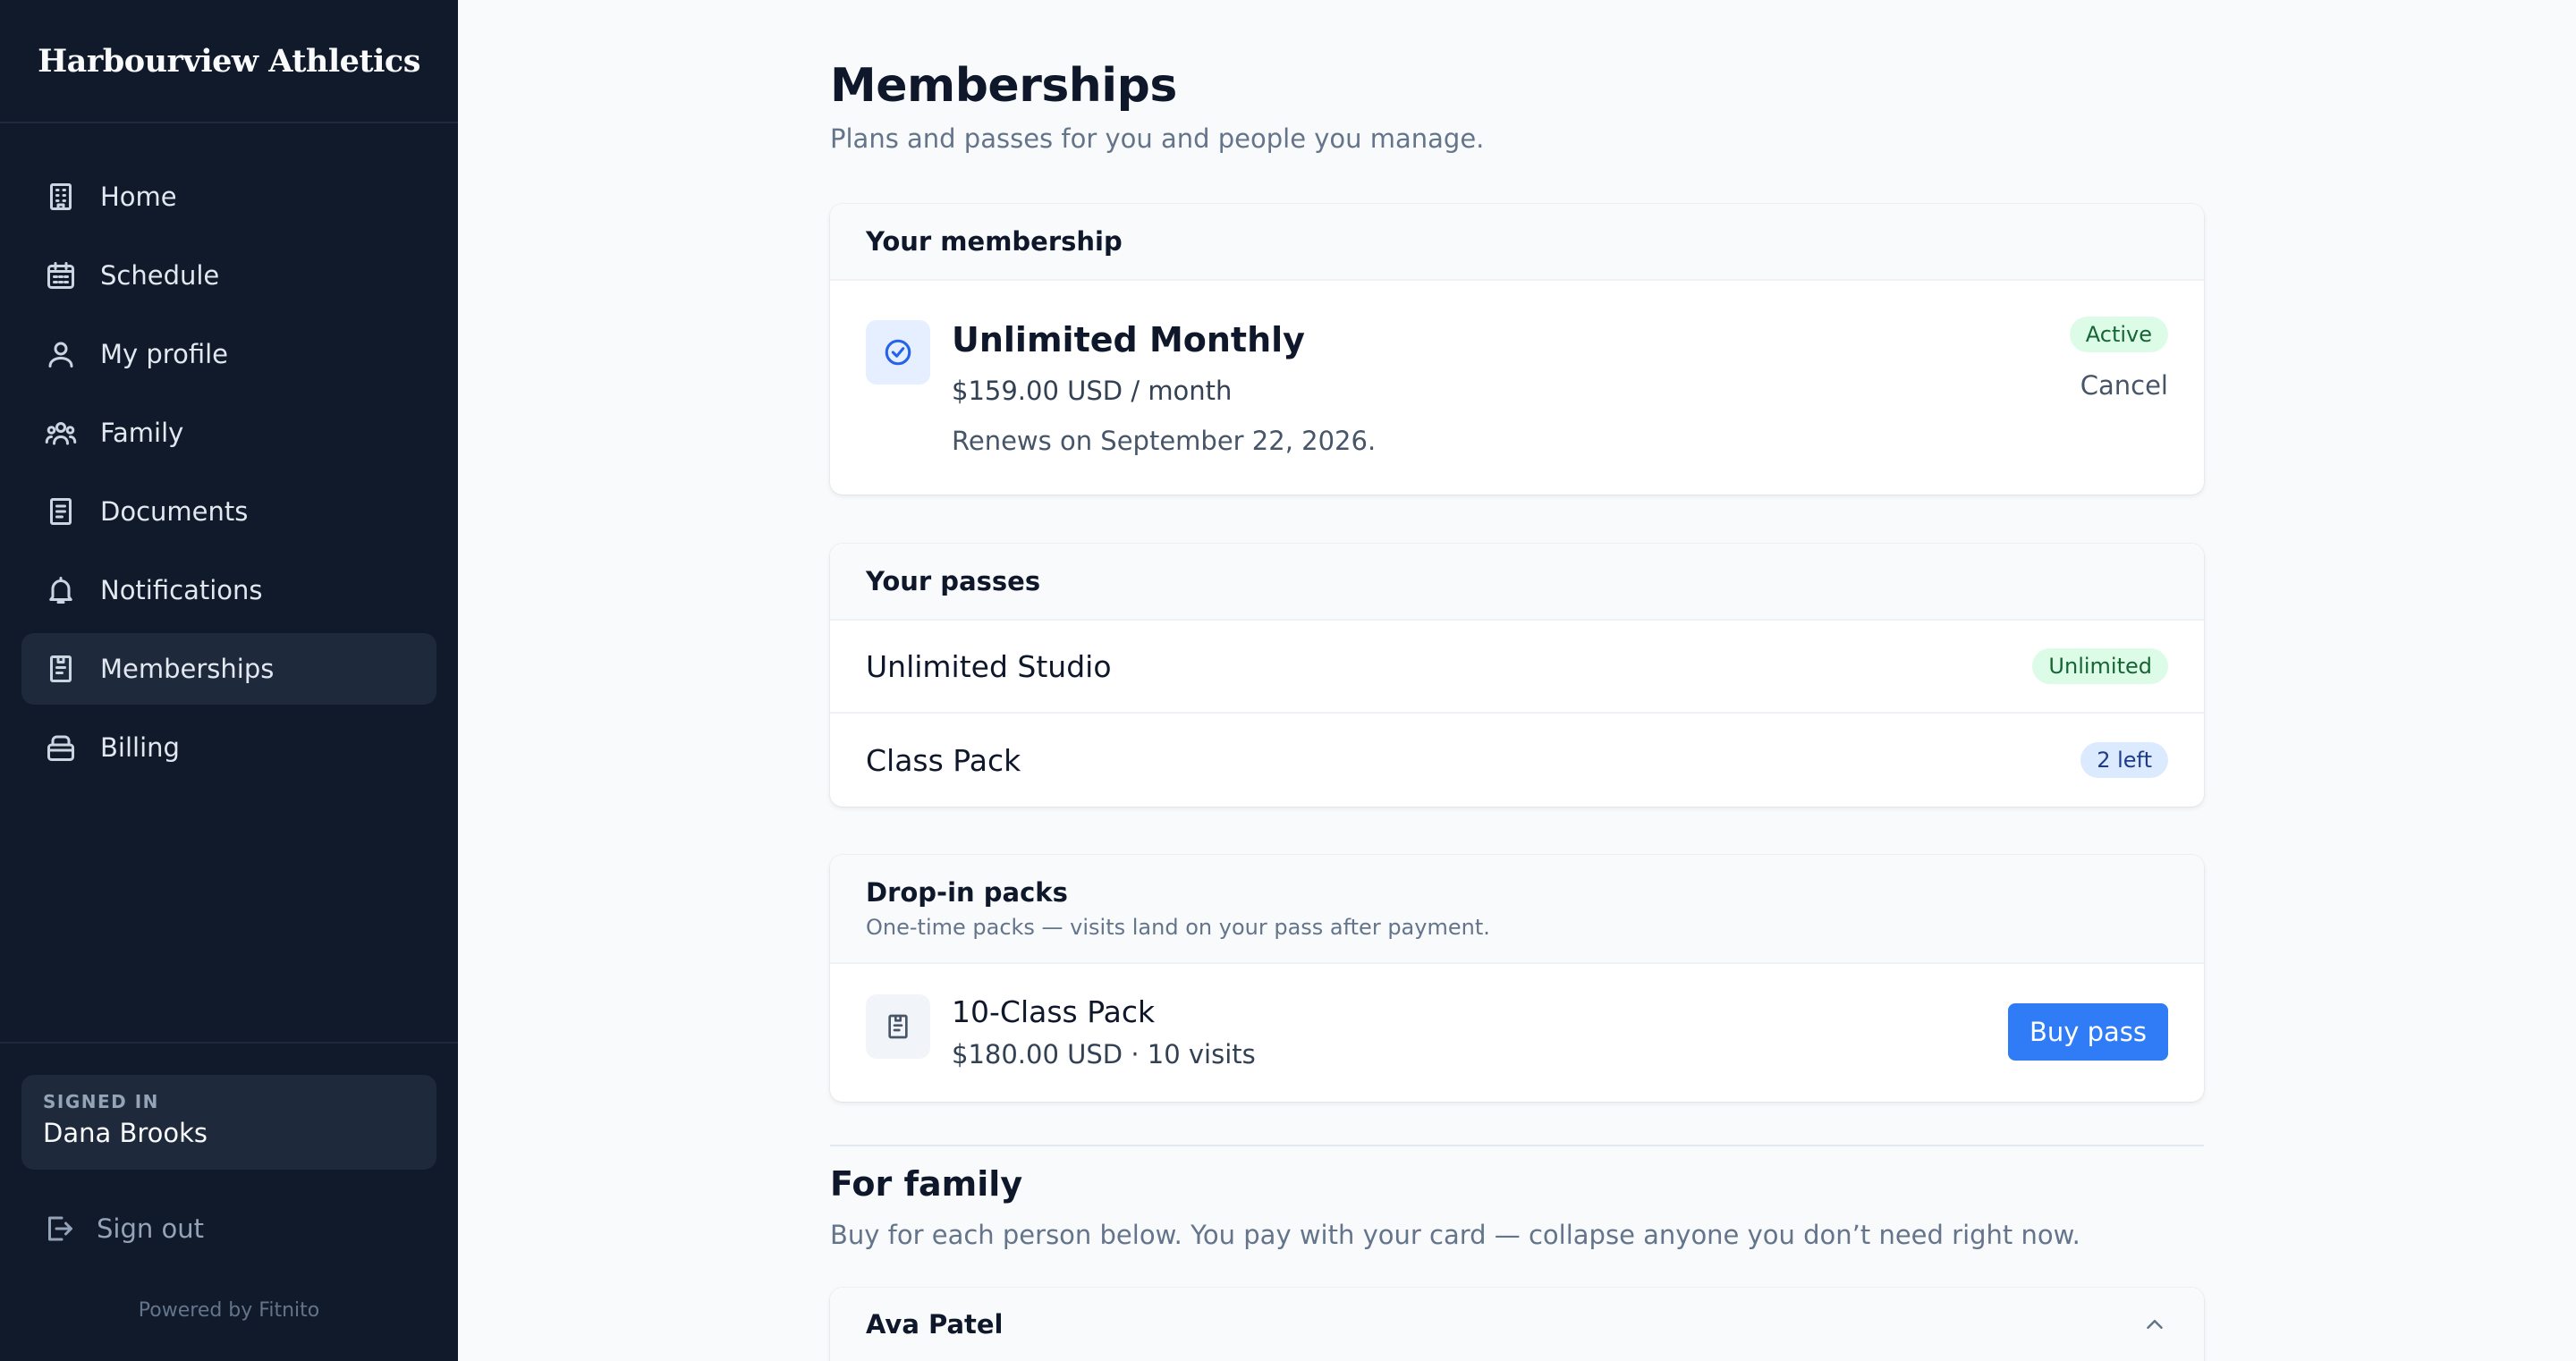 The width and height of the screenshot is (2576, 1361). I want to click on sidebar-item-documents: Documents, so click(228, 512).